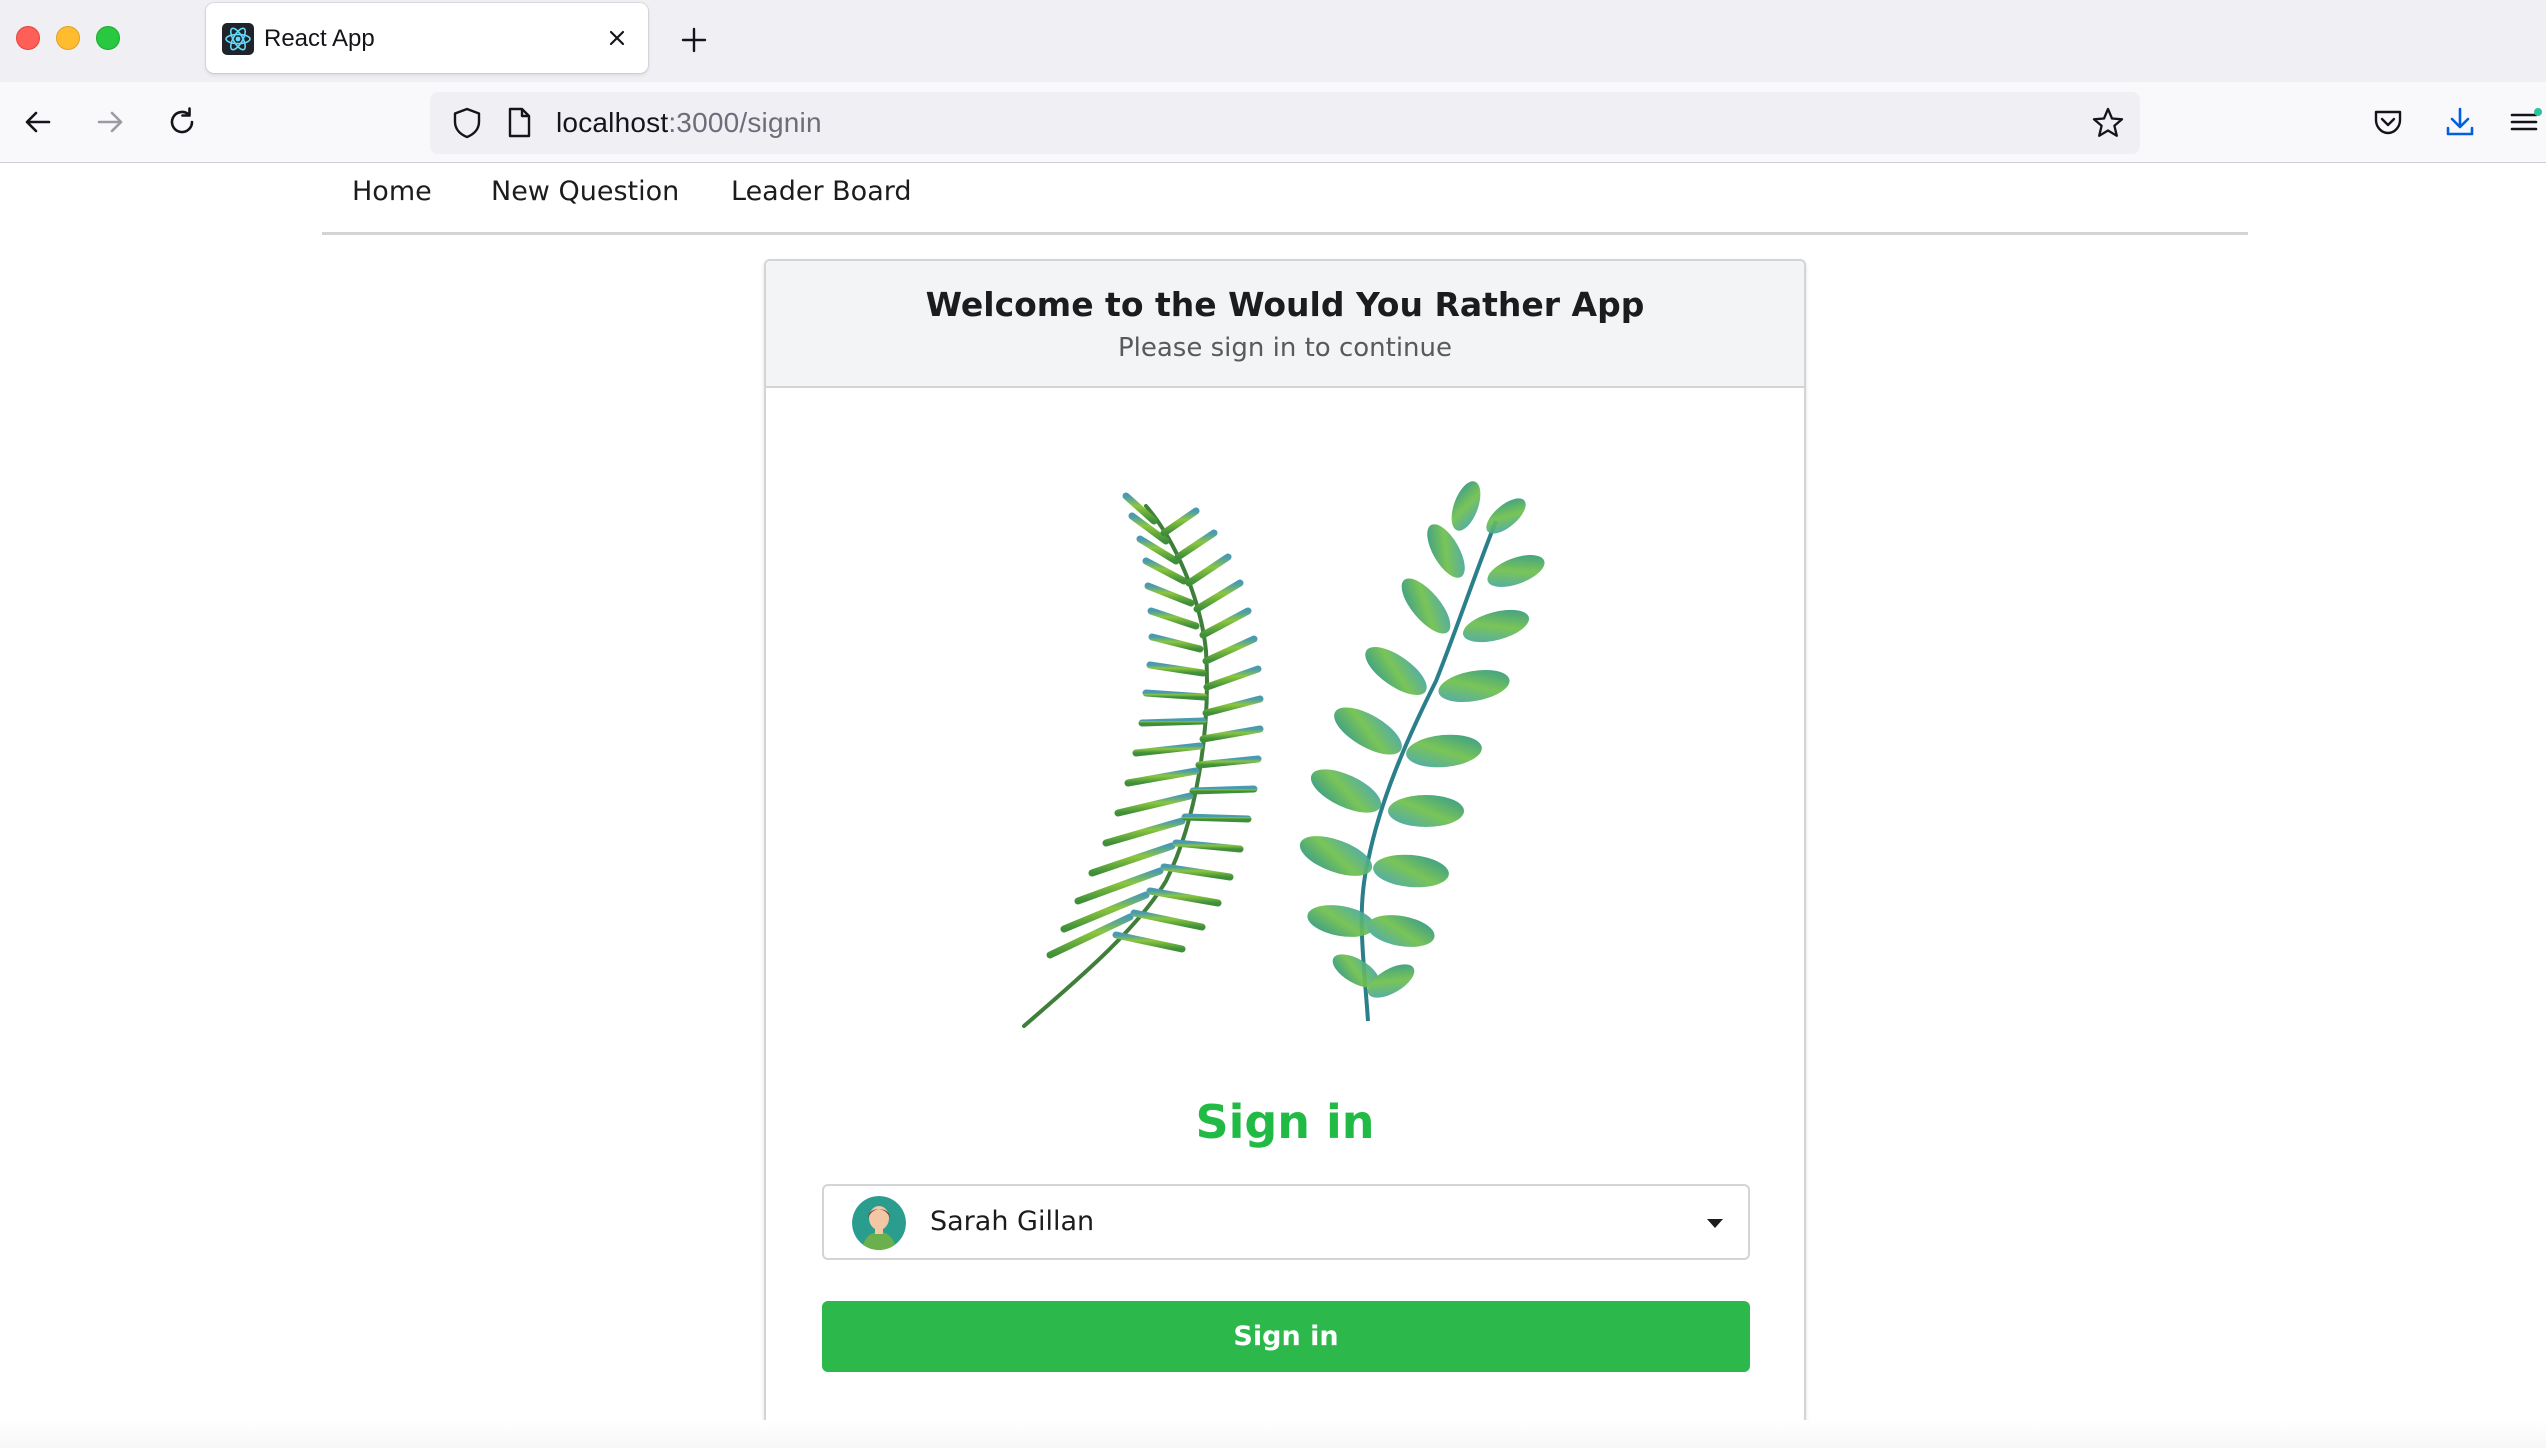 The image size is (2546, 1448). What do you see at coordinates (38, 122) in the screenshot?
I see `back-icon` at bounding box center [38, 122].